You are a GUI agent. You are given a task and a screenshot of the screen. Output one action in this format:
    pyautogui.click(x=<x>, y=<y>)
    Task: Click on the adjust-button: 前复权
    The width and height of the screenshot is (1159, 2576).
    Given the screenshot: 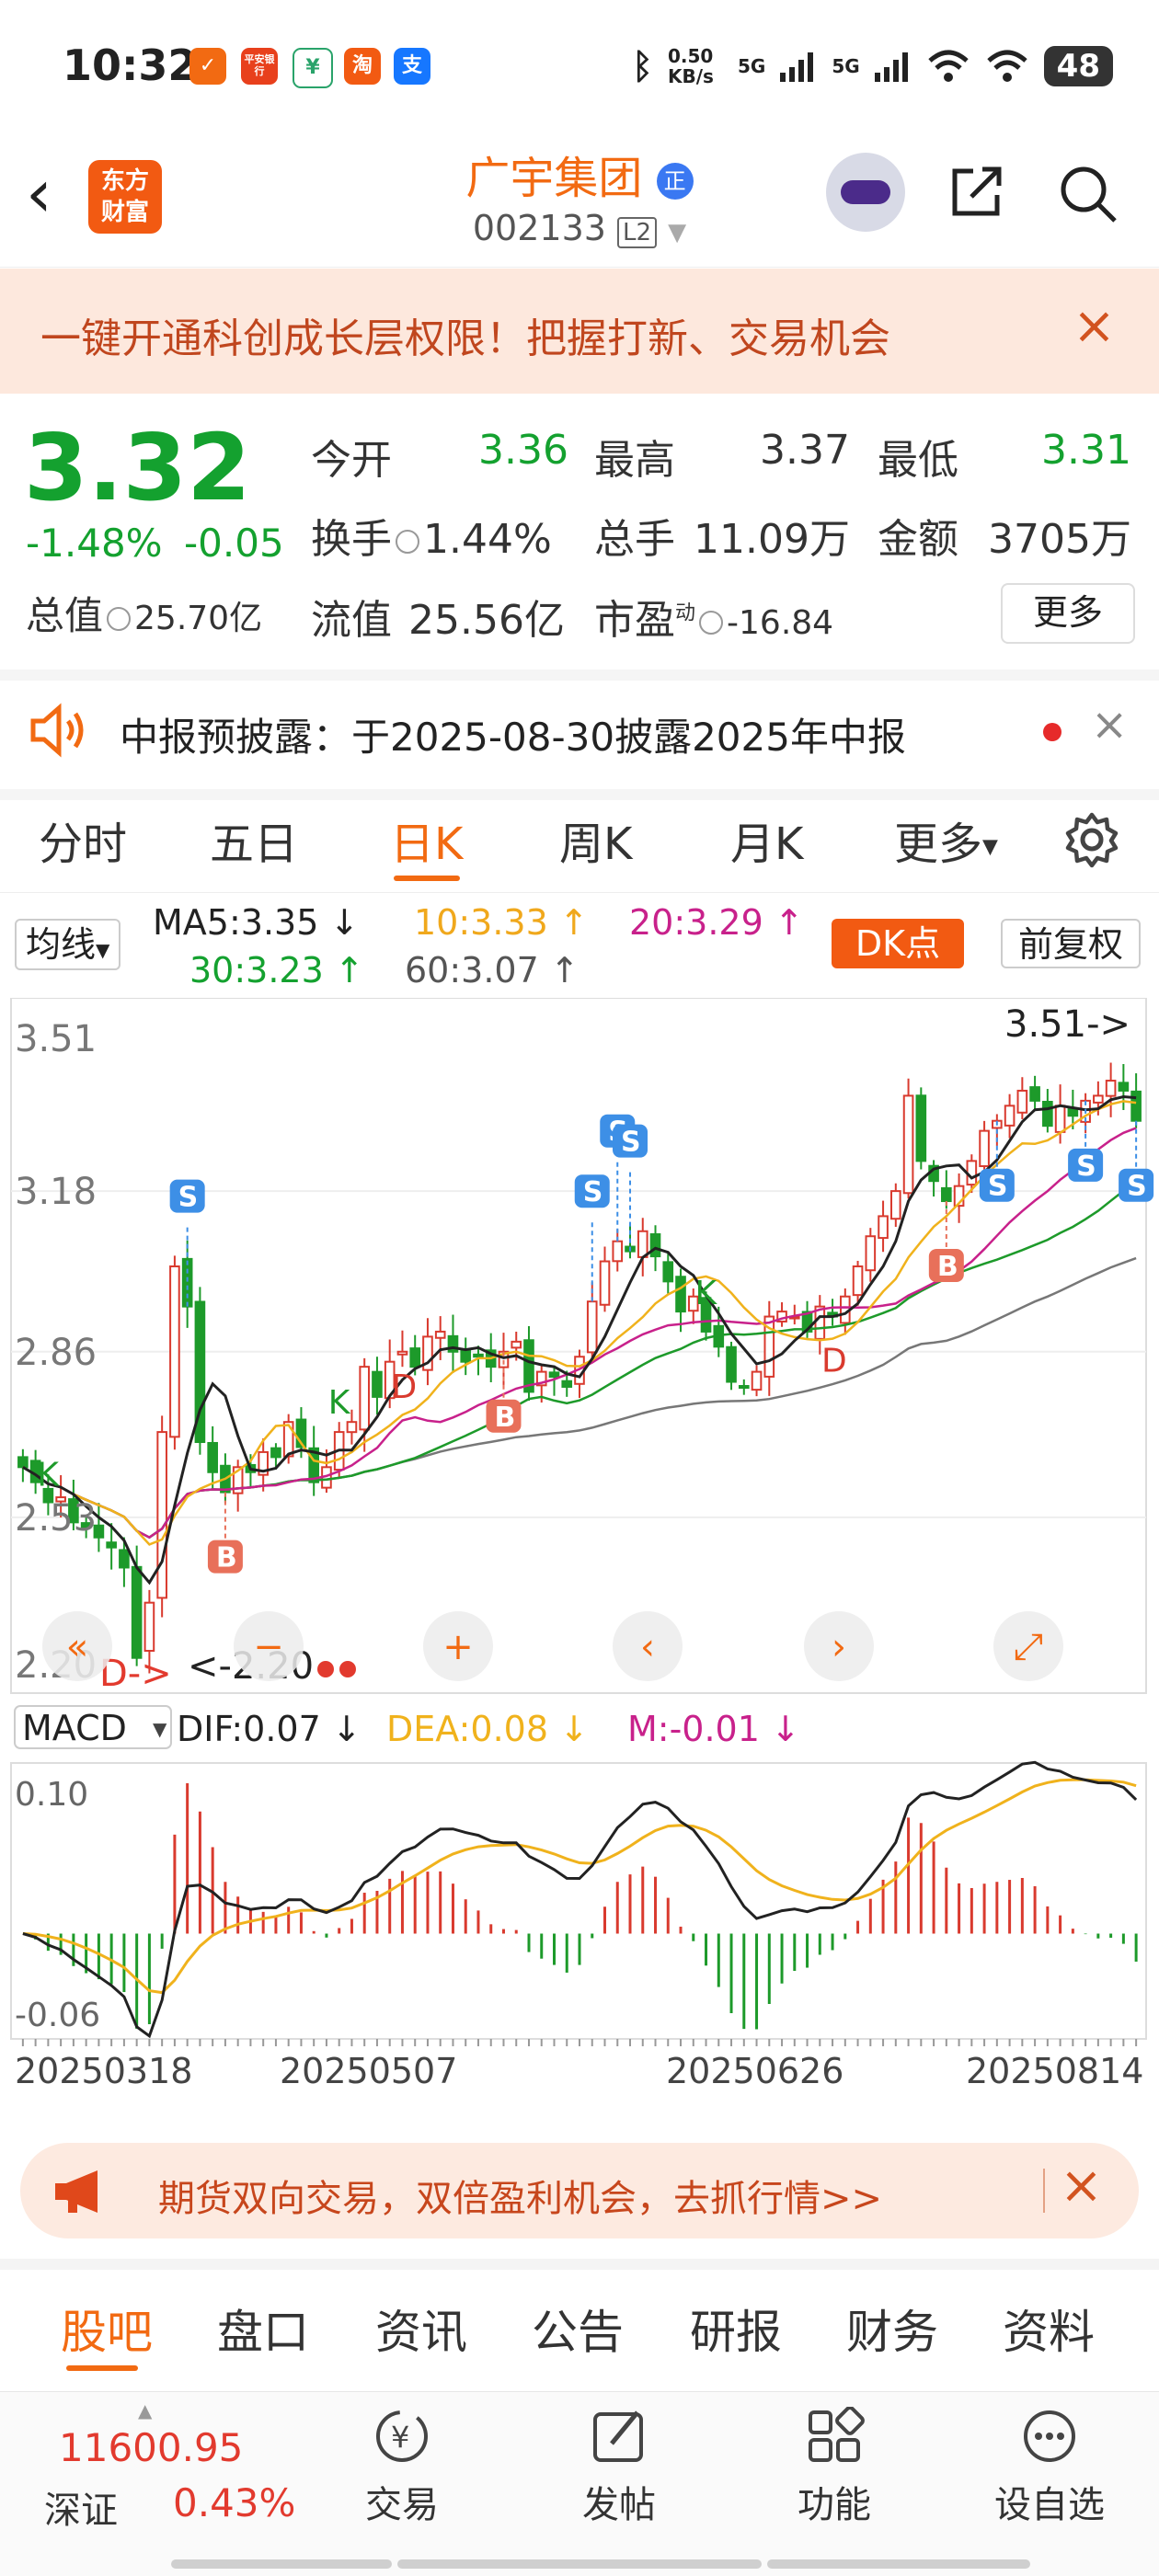 What is the action you would take?
    pyautogui.click(x=1071, y=944)
    